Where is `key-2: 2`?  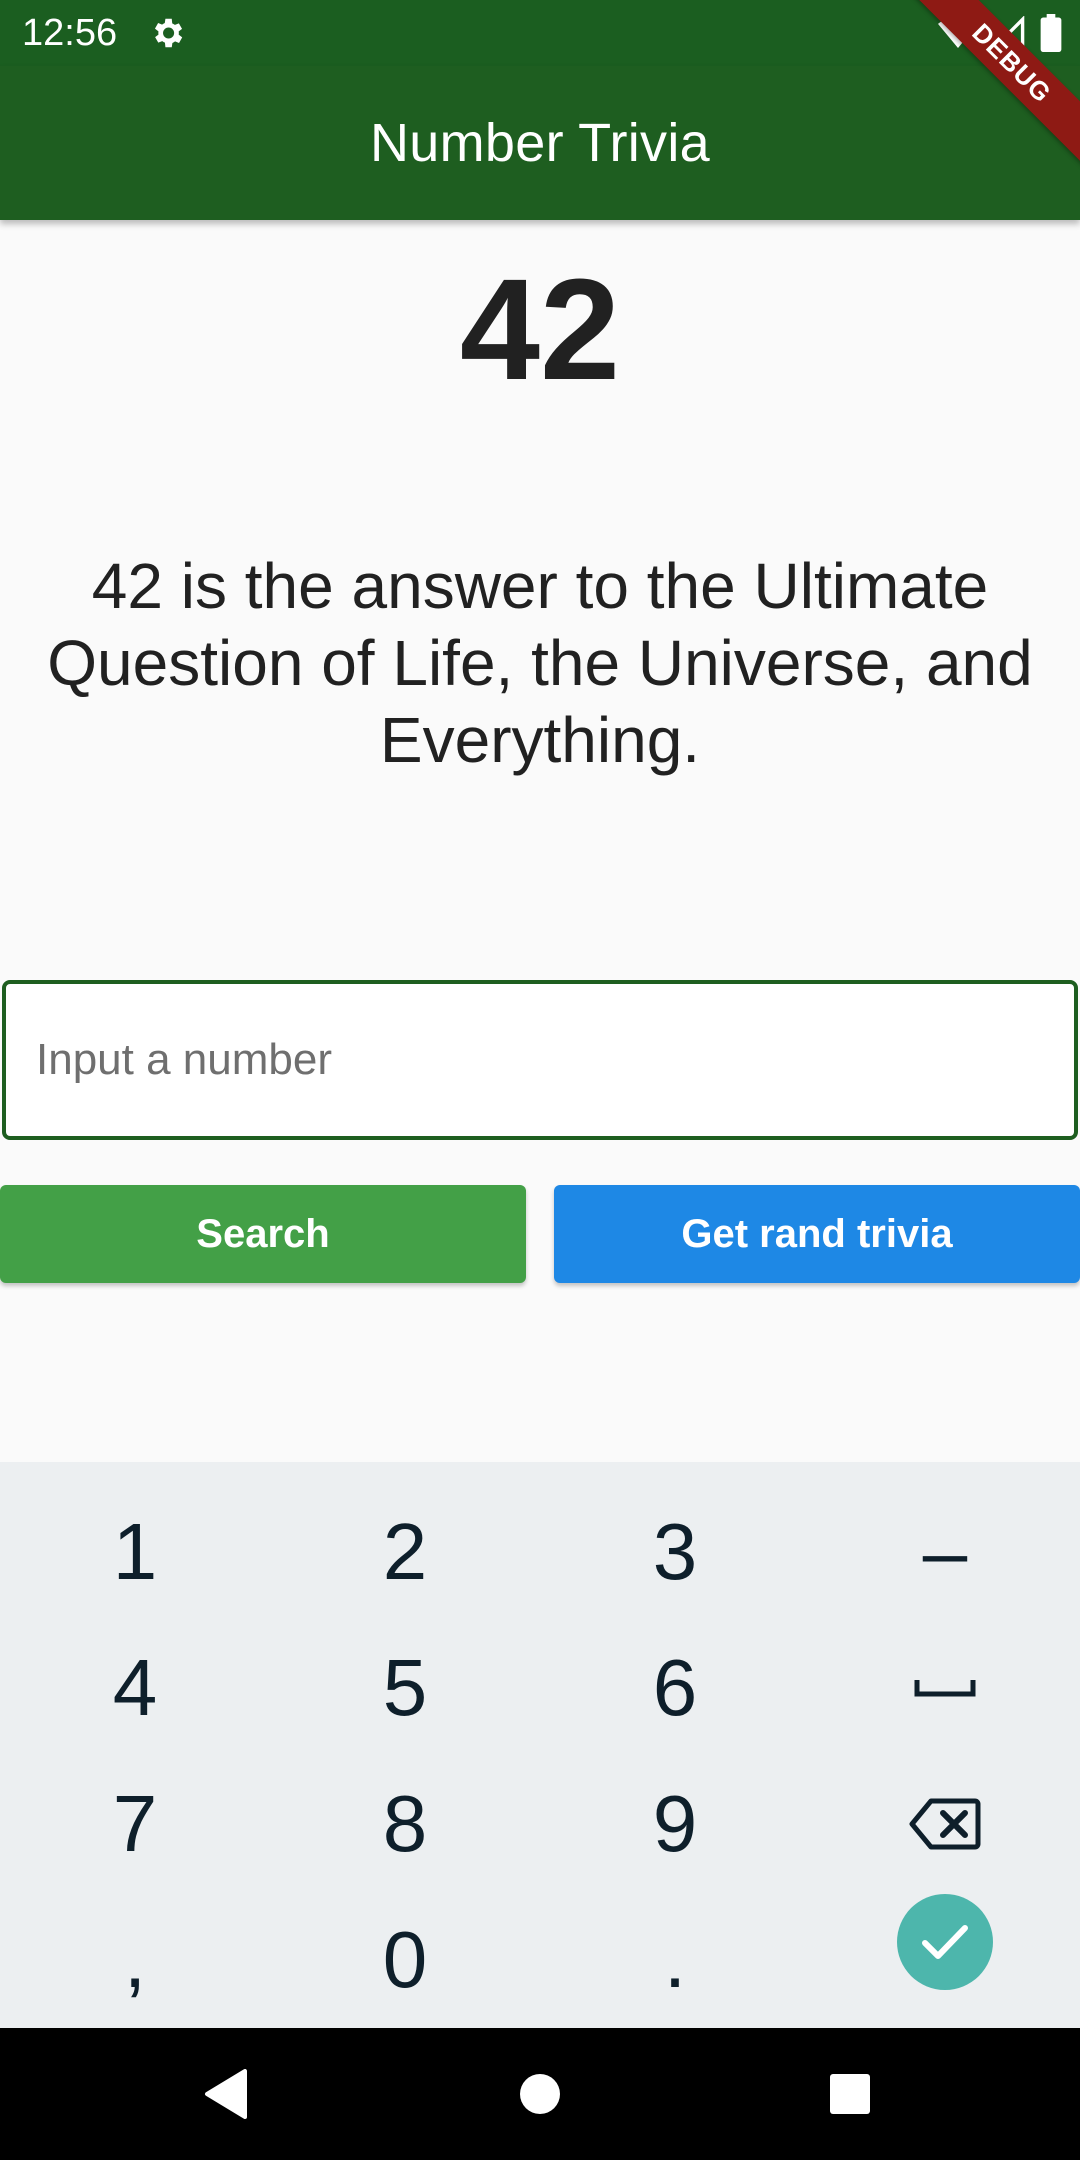 key-2: 2 is located at coordinates (405, 1552).